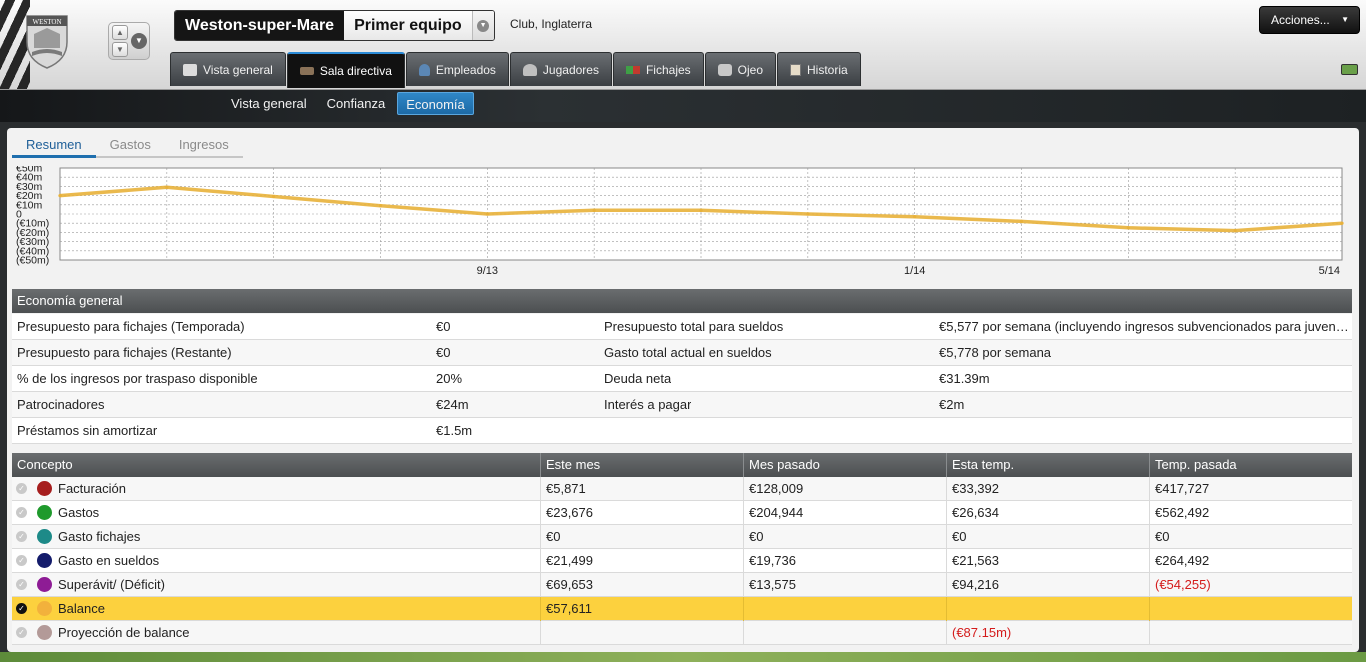  Describe the element at coordinates (1047, 633) in the screenshot. I see `value-cell-esta-temp: (€87.15m)` at that location.